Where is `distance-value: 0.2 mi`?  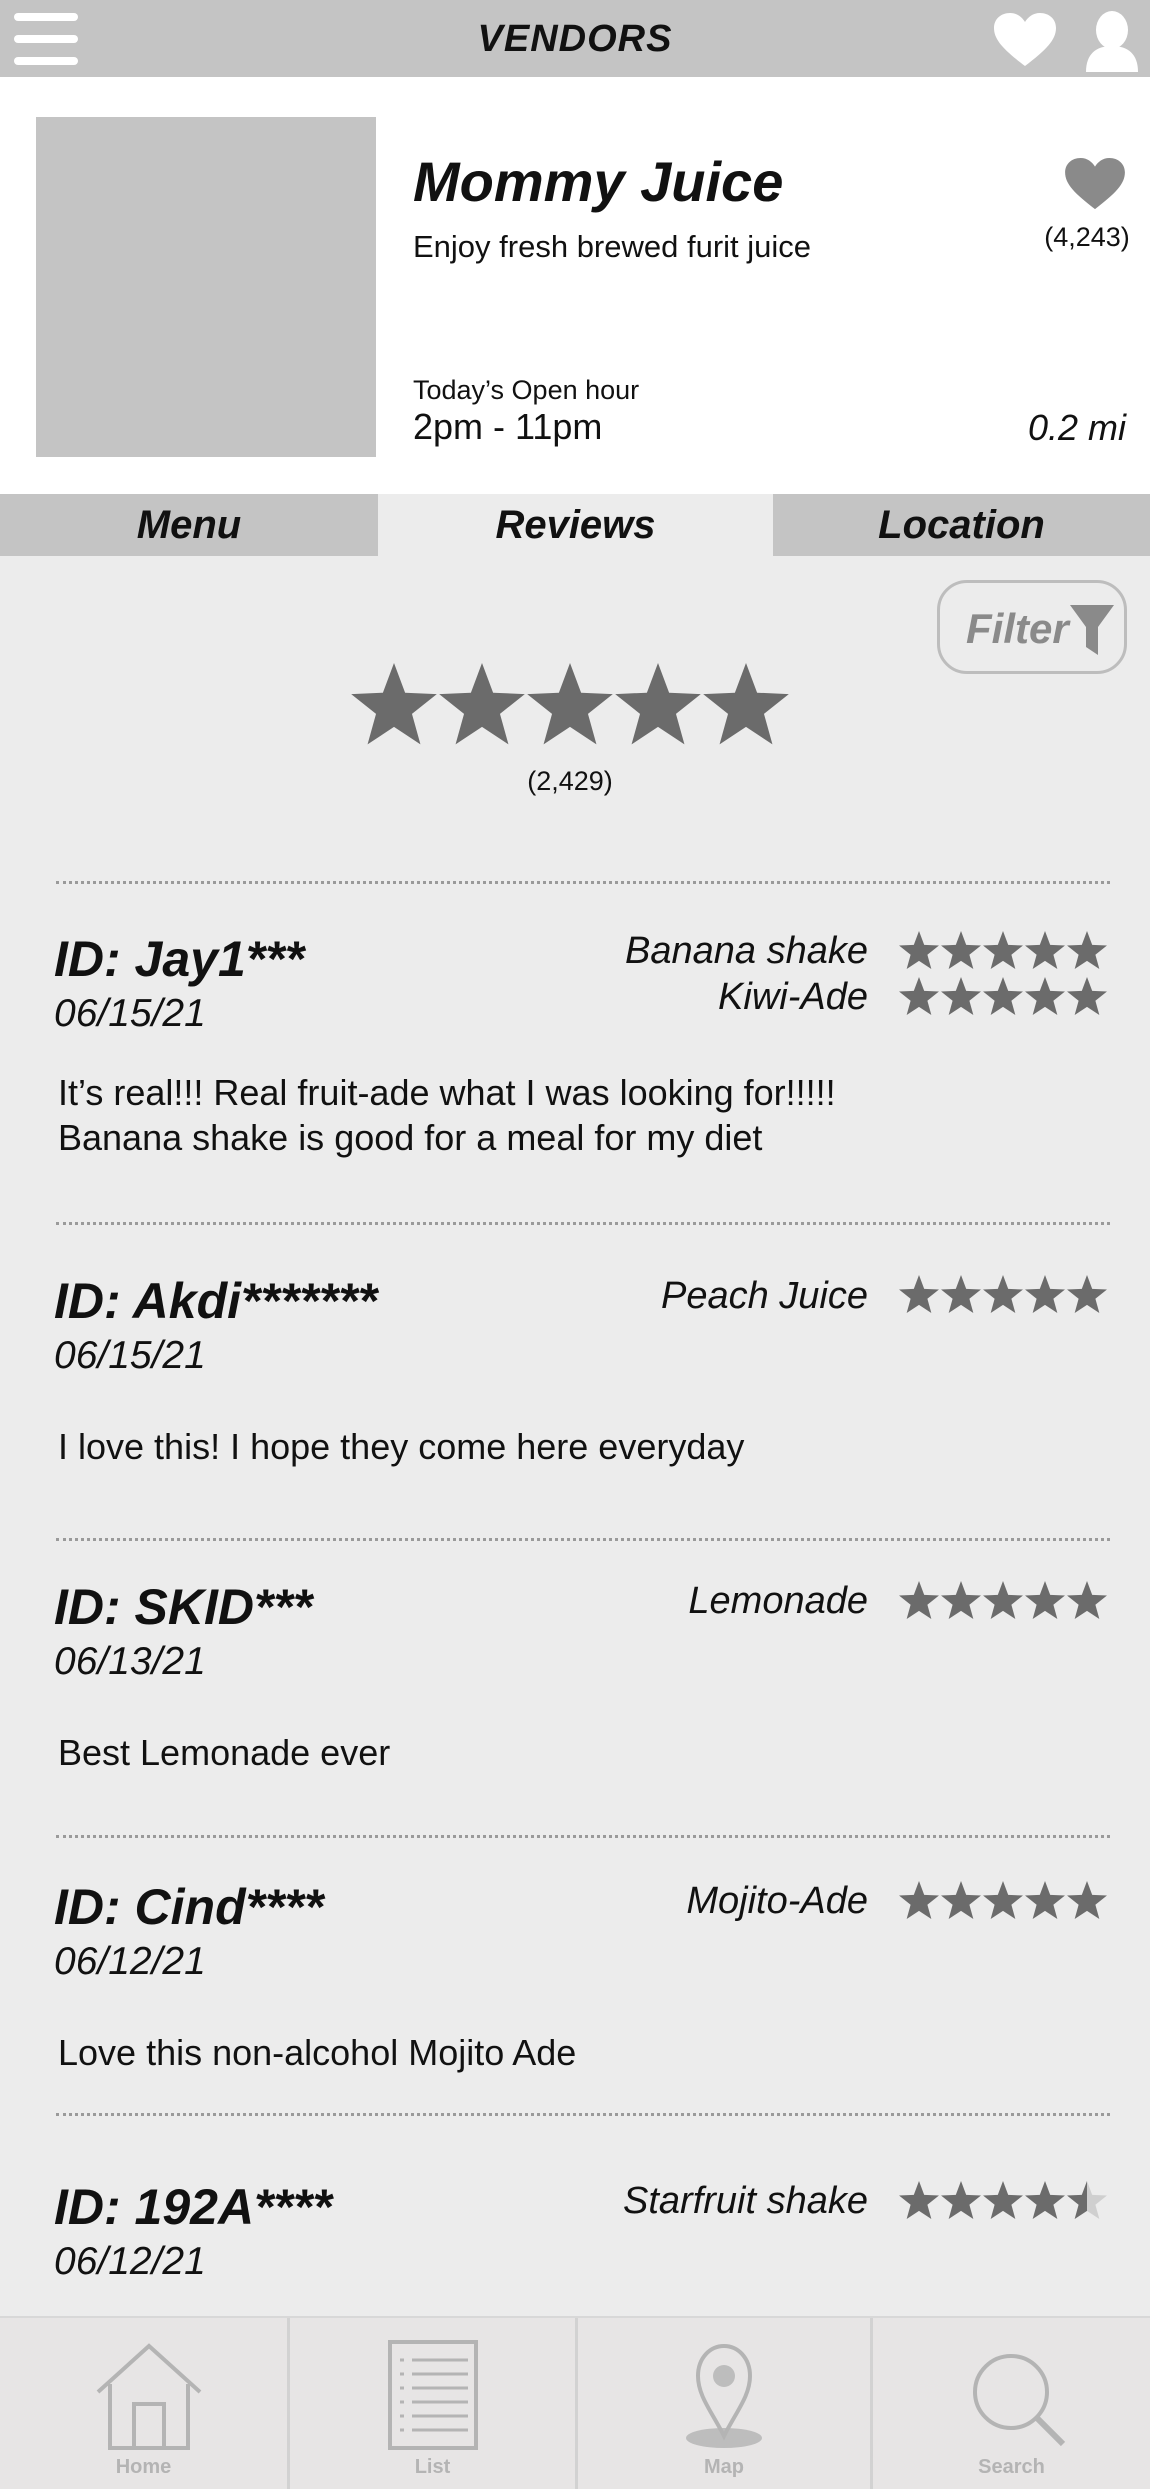 distance-value: 0.2 mi is located at coordinates (1076, 427).